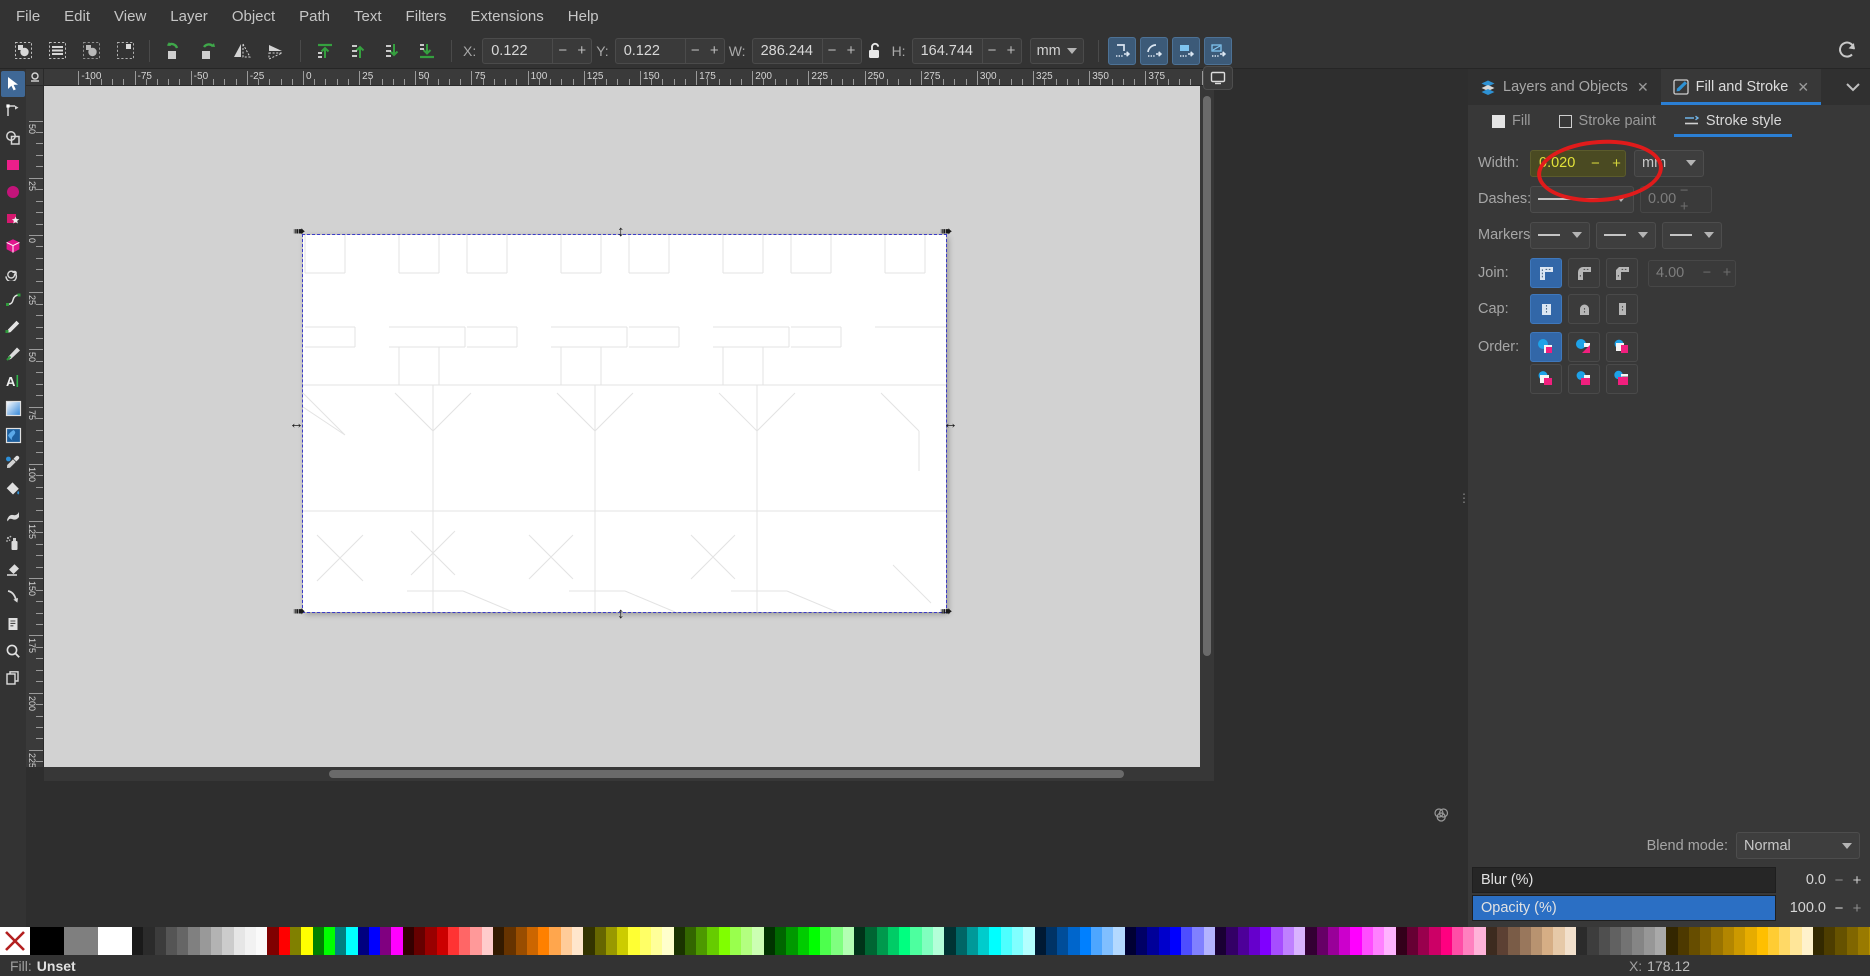 Image resolution: width=1870 pixels, height=976 pixels. Describe the element at coordinates (13, 246) in the screenshot. I see `3dbox-tool` at that location.